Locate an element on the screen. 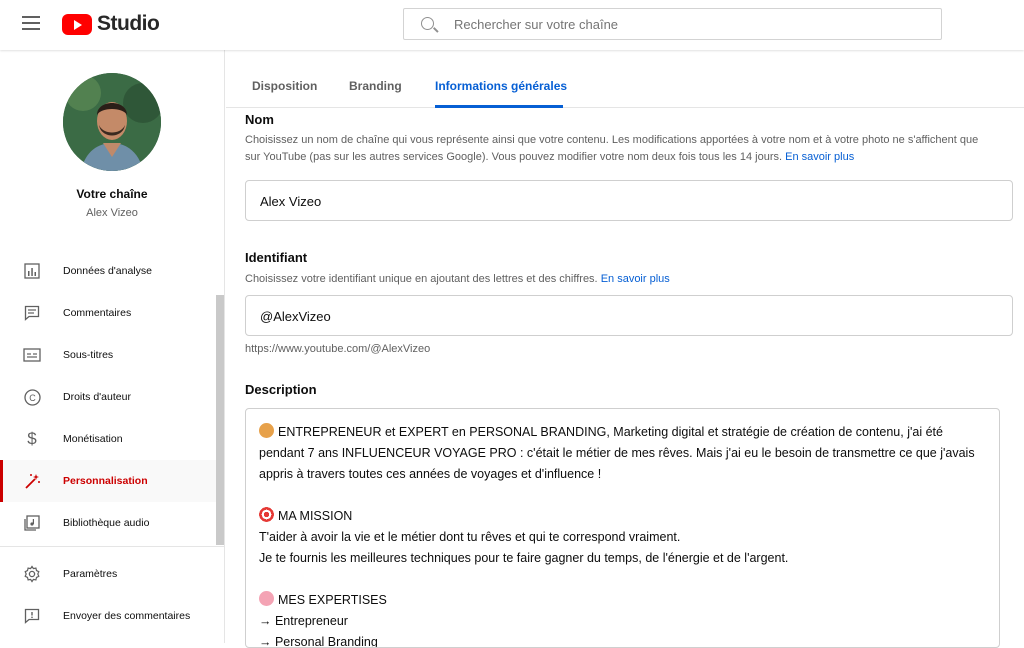 This screenshot has width=1024, height=648. sidebar-item-label: Droits d'auteur is located at coordinates (97, 397).